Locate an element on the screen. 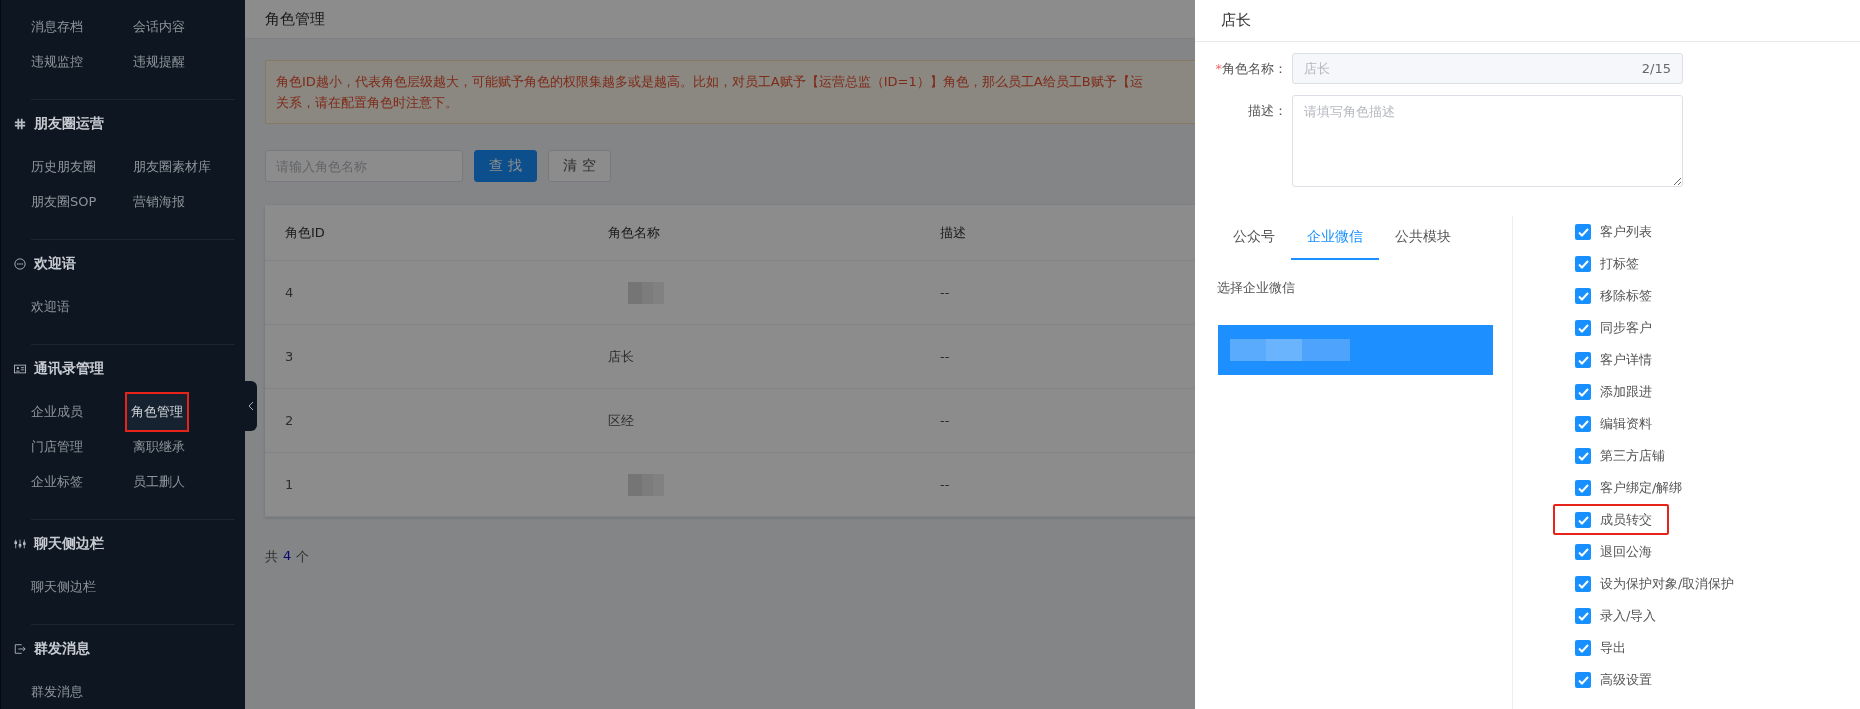 This screenshot has height=709, width=1860. checkbox-label: 客户列表 is located at coordinates (1626, 232).